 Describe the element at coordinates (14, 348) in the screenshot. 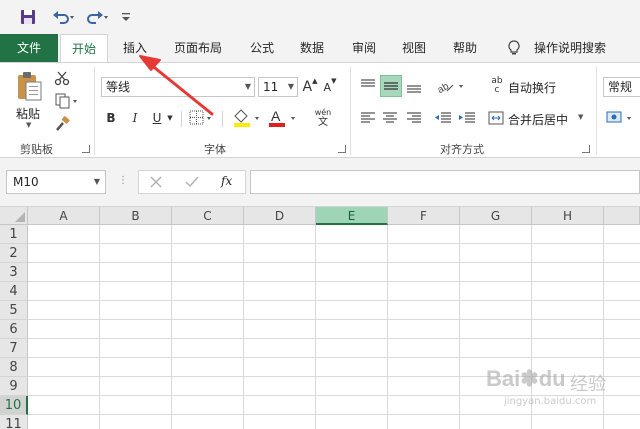

I see `row-header-7: 7` at that location.